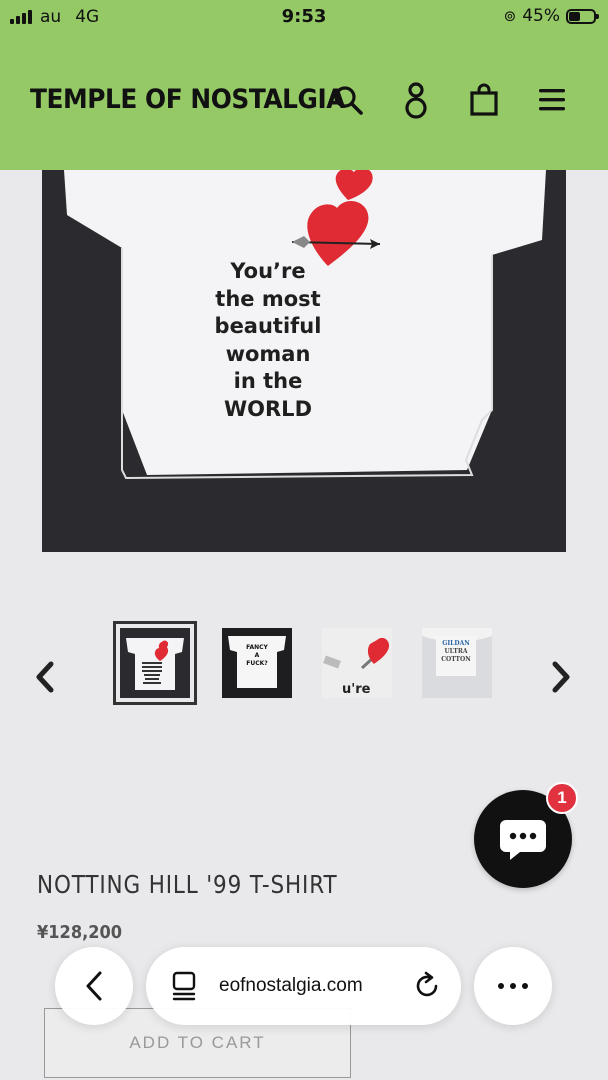 Image resolution: width=608 pixels, height=1080 pixels. What do you see at coordinates (304, 17) in the screenshot?
I see `status-bar: au 4G 9:53 ⊚ 45%` at bounding box center [304, 17].